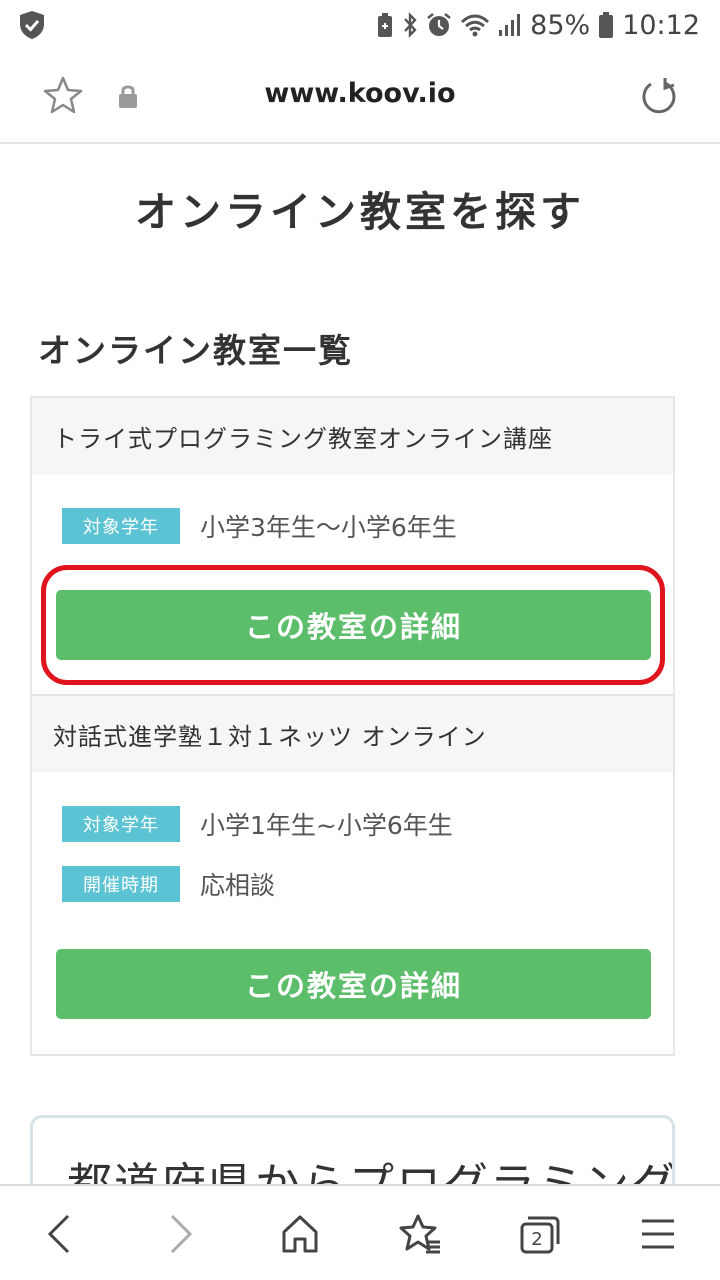 Image resolution: width=720 pixels, height=1280 pixels. I want to click on period-tag: 開催時期, so click(121, 884).